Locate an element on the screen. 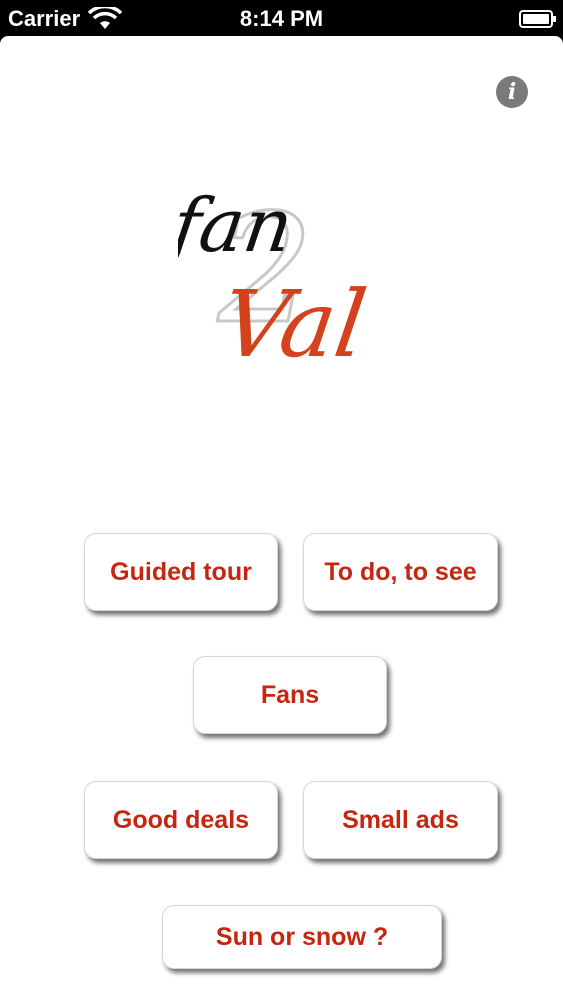 The image size is (563, 1000). app-logo: 2 fan Val is located at coordinates (275, 262).